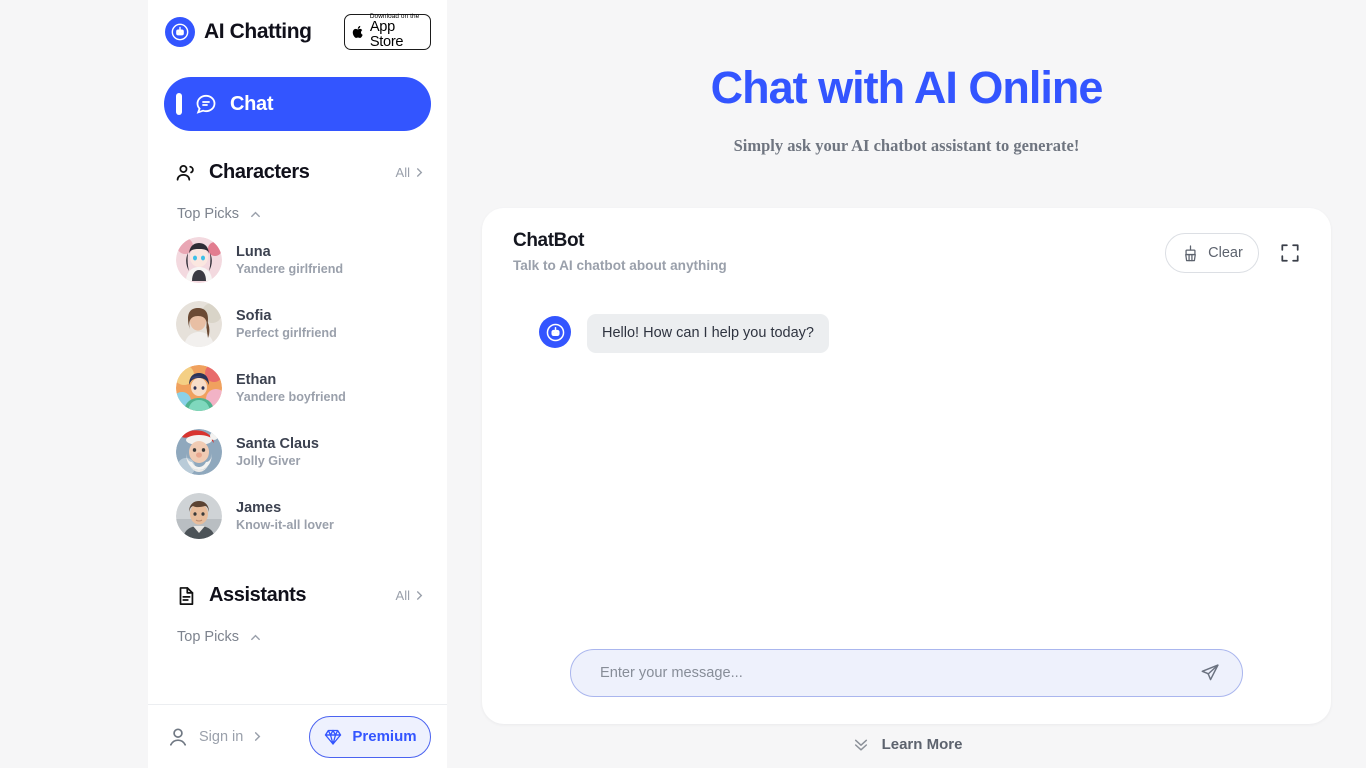  I want to click on user-icon, so click(178, 736).